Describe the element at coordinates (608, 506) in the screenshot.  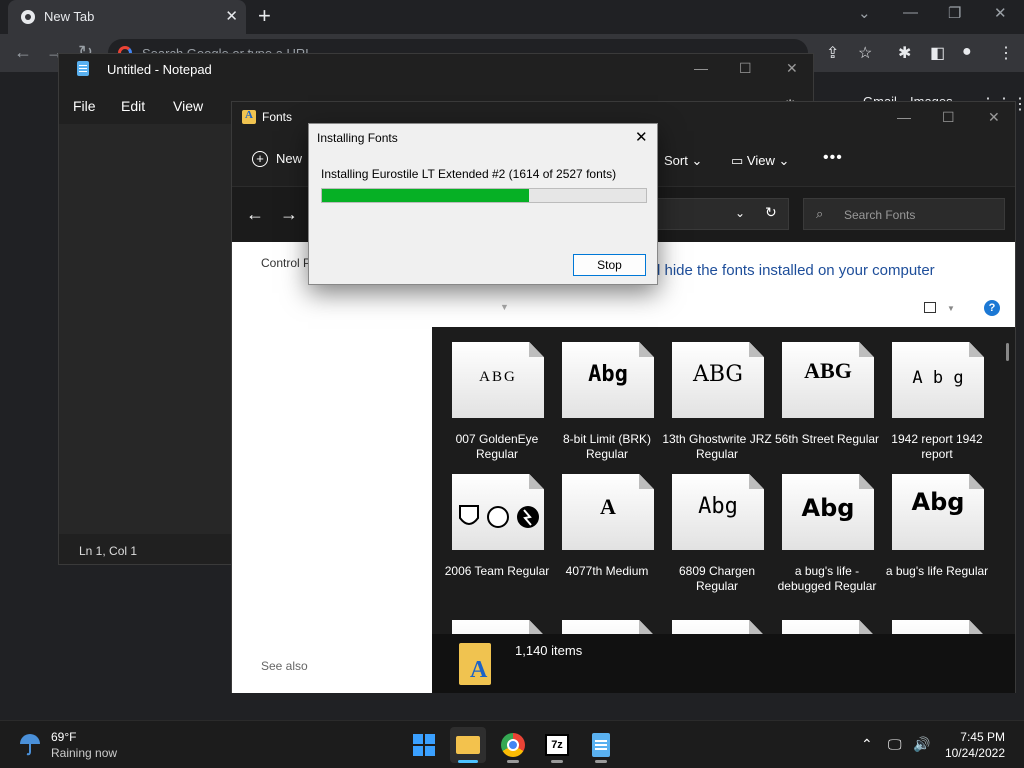
I see `font-preview: A` at that location.